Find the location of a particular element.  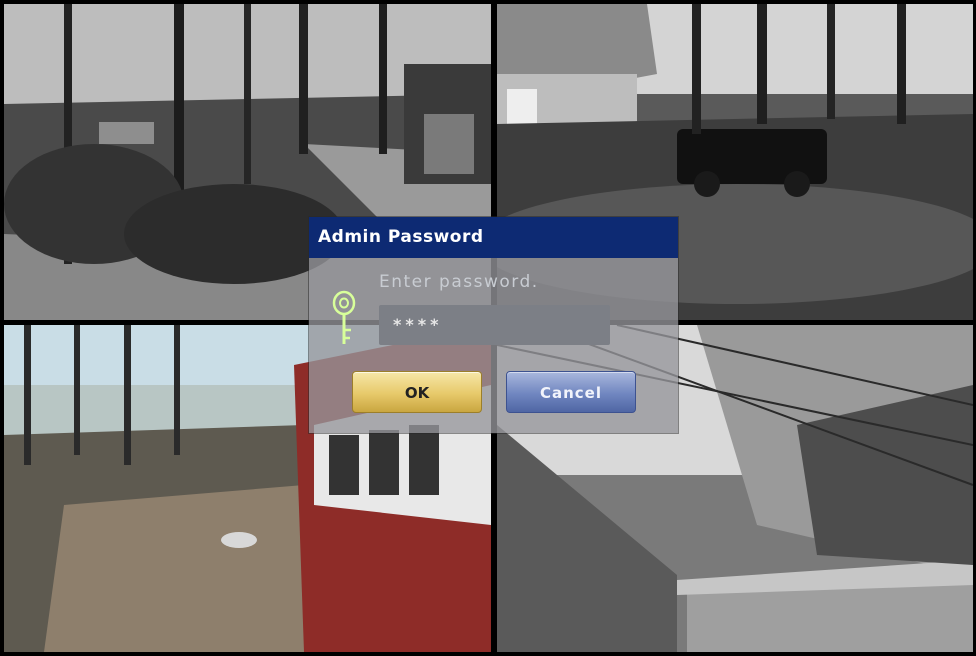

password-prompt: Enter password. is located at coordinates (459, 282).